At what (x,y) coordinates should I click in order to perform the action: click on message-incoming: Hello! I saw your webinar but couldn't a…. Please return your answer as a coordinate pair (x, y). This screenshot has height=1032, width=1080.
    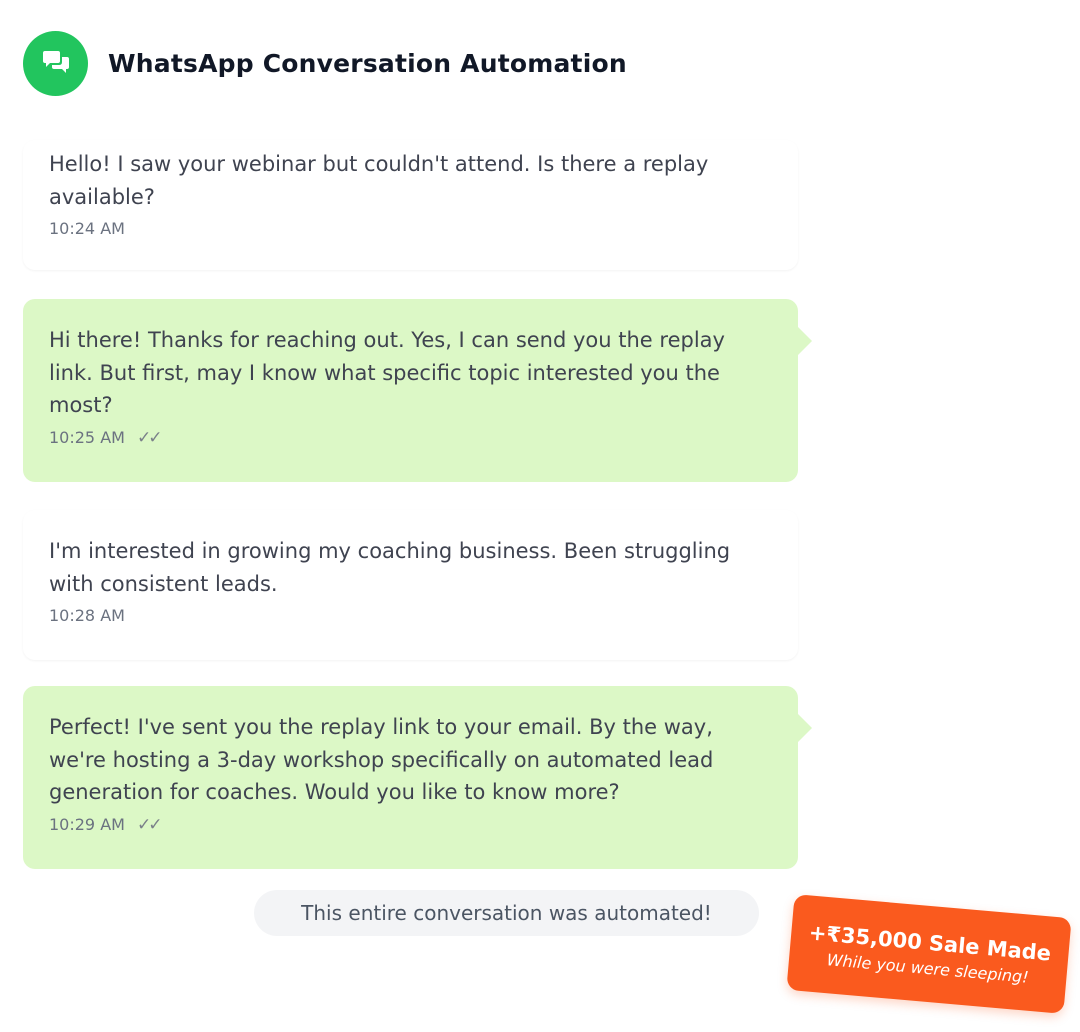
    Looking at the image, I should click on (410, 205).